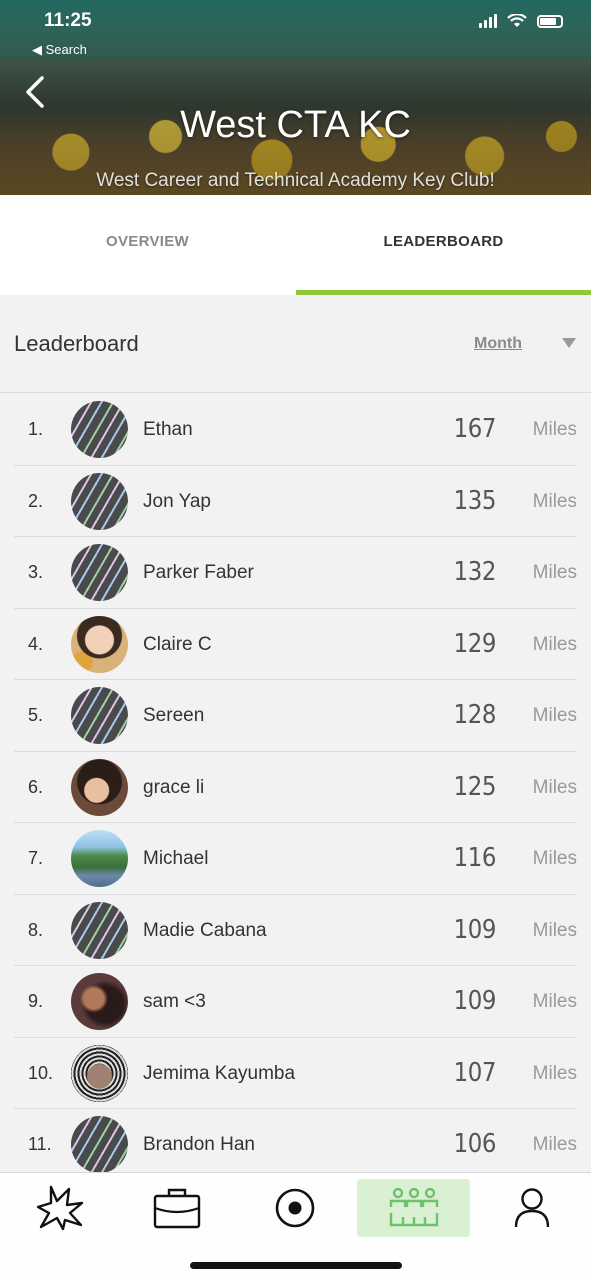 This screenshot has width=591, height=1280. Describe the element at coordinates (205, 930) in the screenshot. I see `member-name: Madie Cabana` at that location.